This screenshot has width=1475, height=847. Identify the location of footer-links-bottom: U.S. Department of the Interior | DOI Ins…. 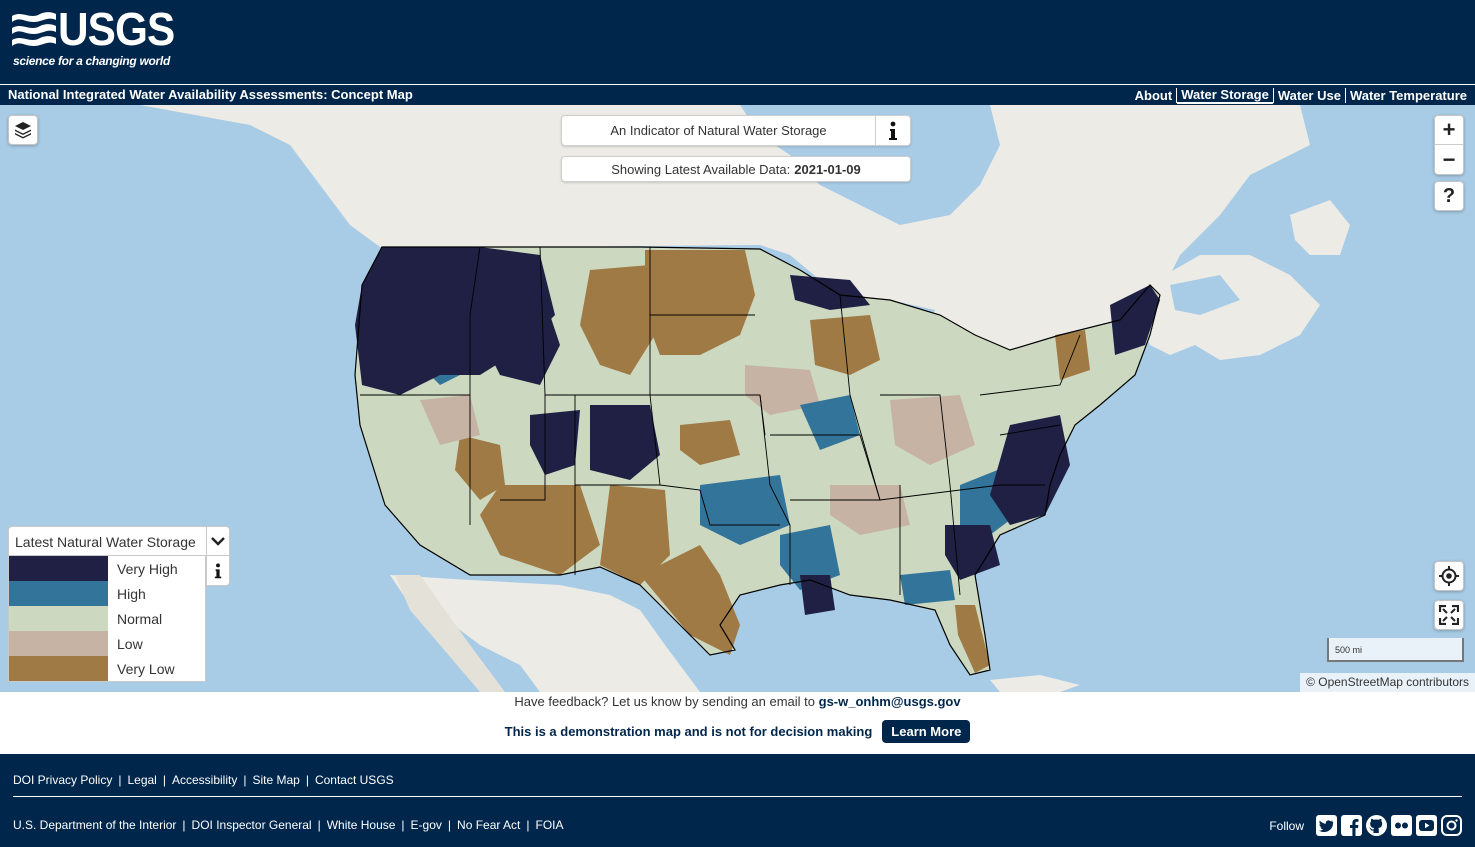
(288, 825).